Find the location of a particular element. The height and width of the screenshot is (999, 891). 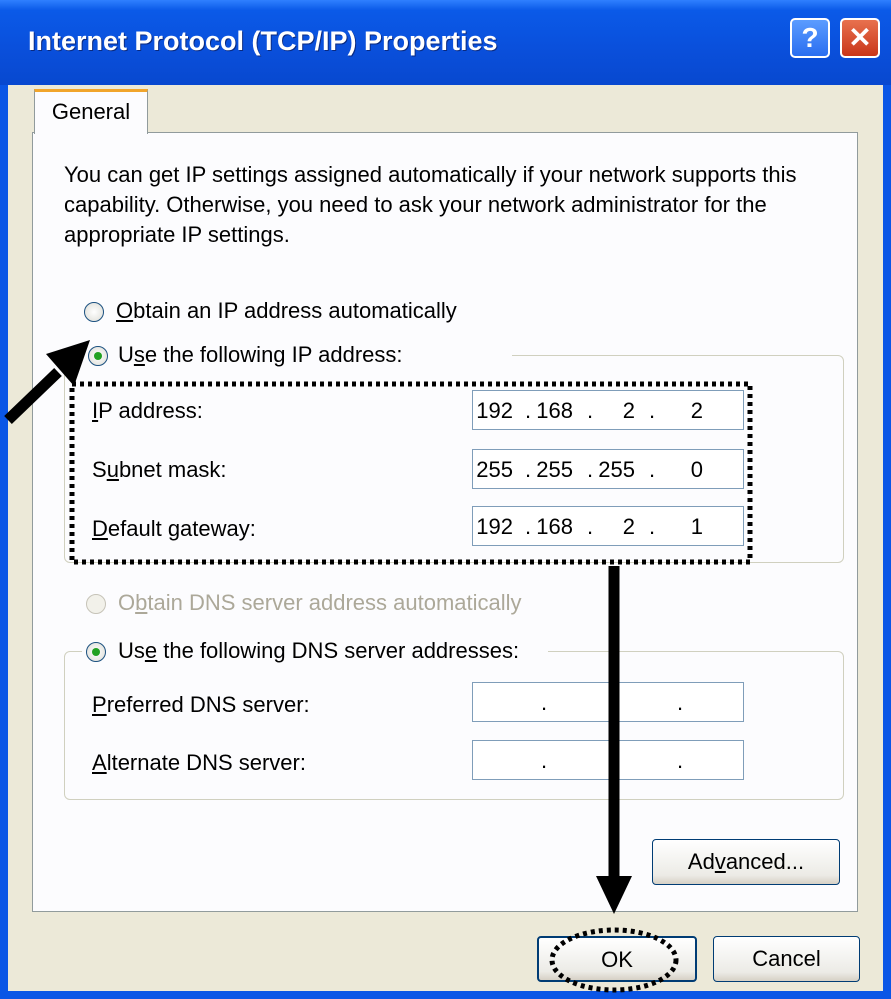

tab-general: General is located at coordinates (91, 111).